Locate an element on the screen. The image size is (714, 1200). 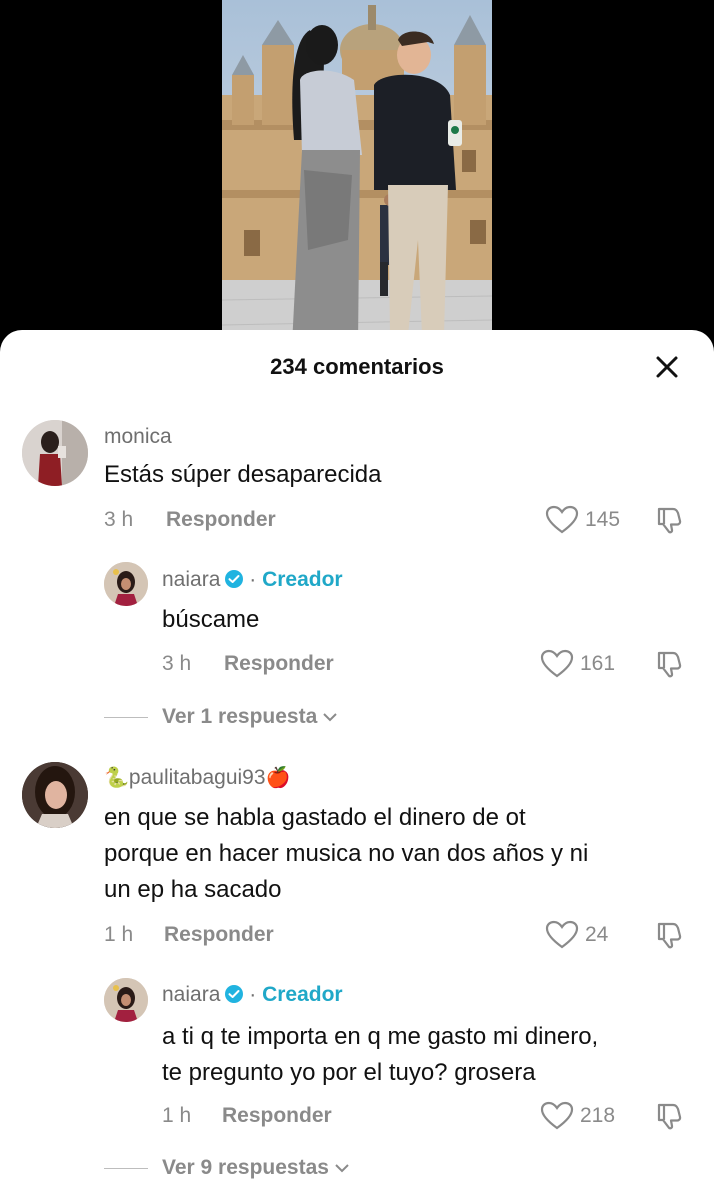
comment-username: monica is located at coordinates (138, 437).